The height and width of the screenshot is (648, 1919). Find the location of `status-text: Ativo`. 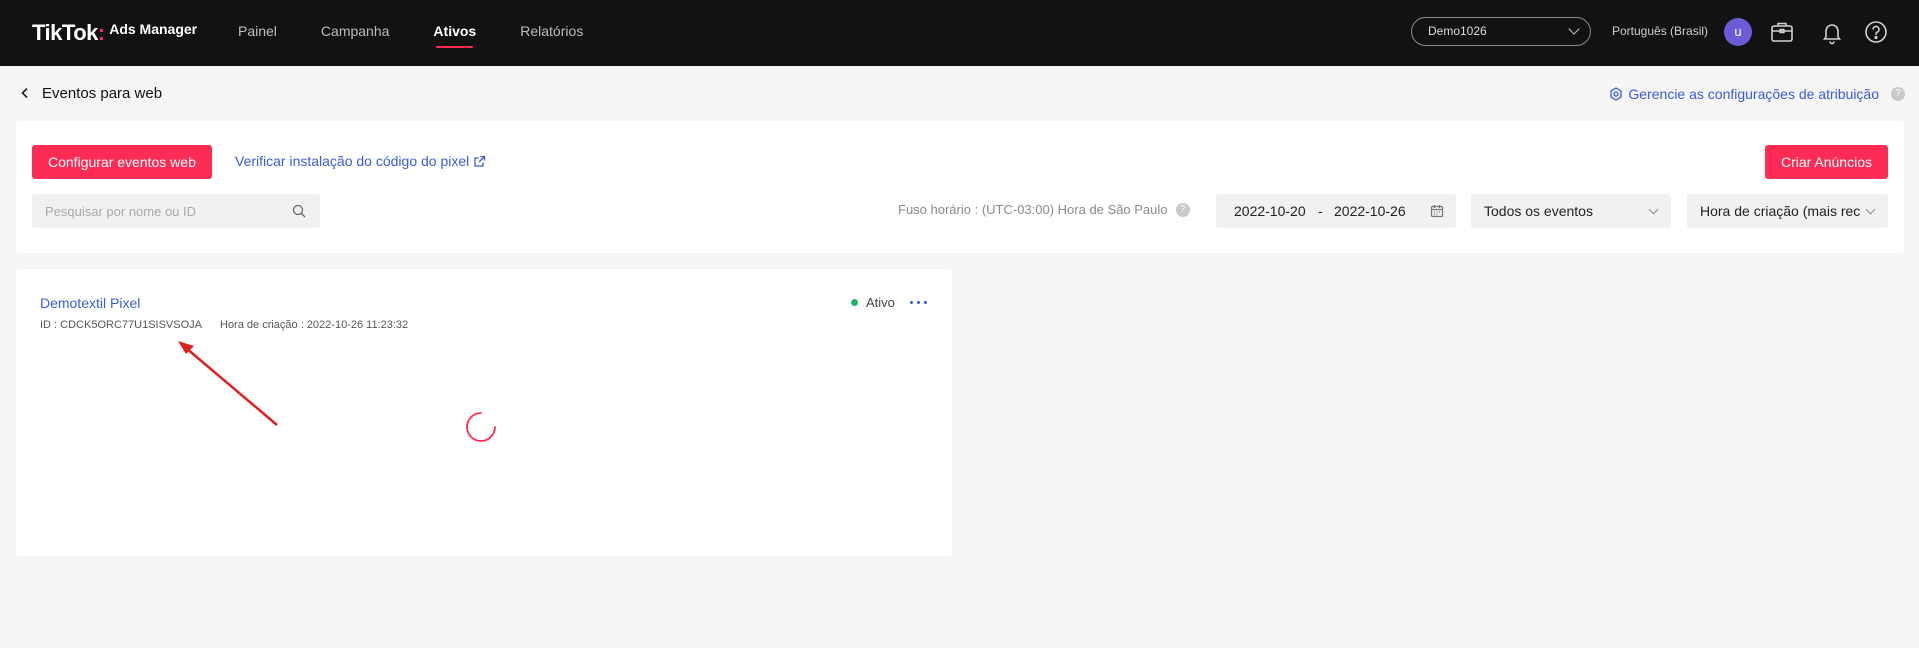

status-text: Ativo is located at coordinates (880, 302).